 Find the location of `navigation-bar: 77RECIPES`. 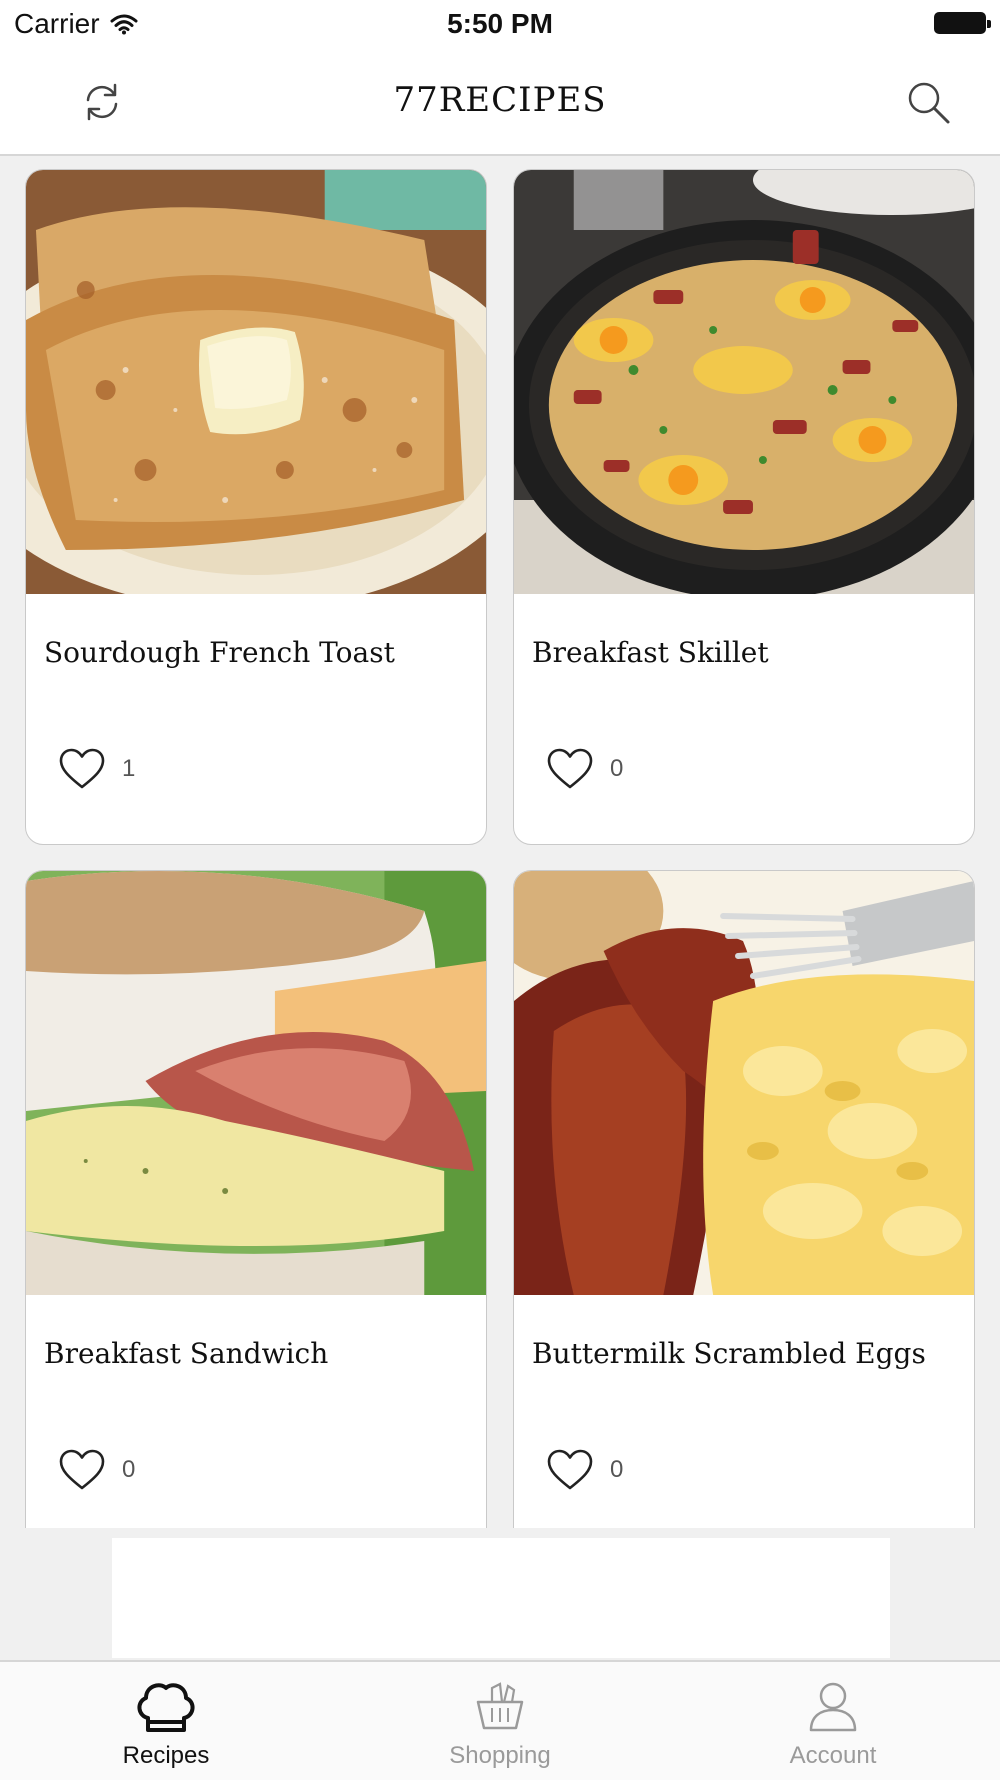

navigation-bar: 77RECIPES is located at coordinates (500, 103).